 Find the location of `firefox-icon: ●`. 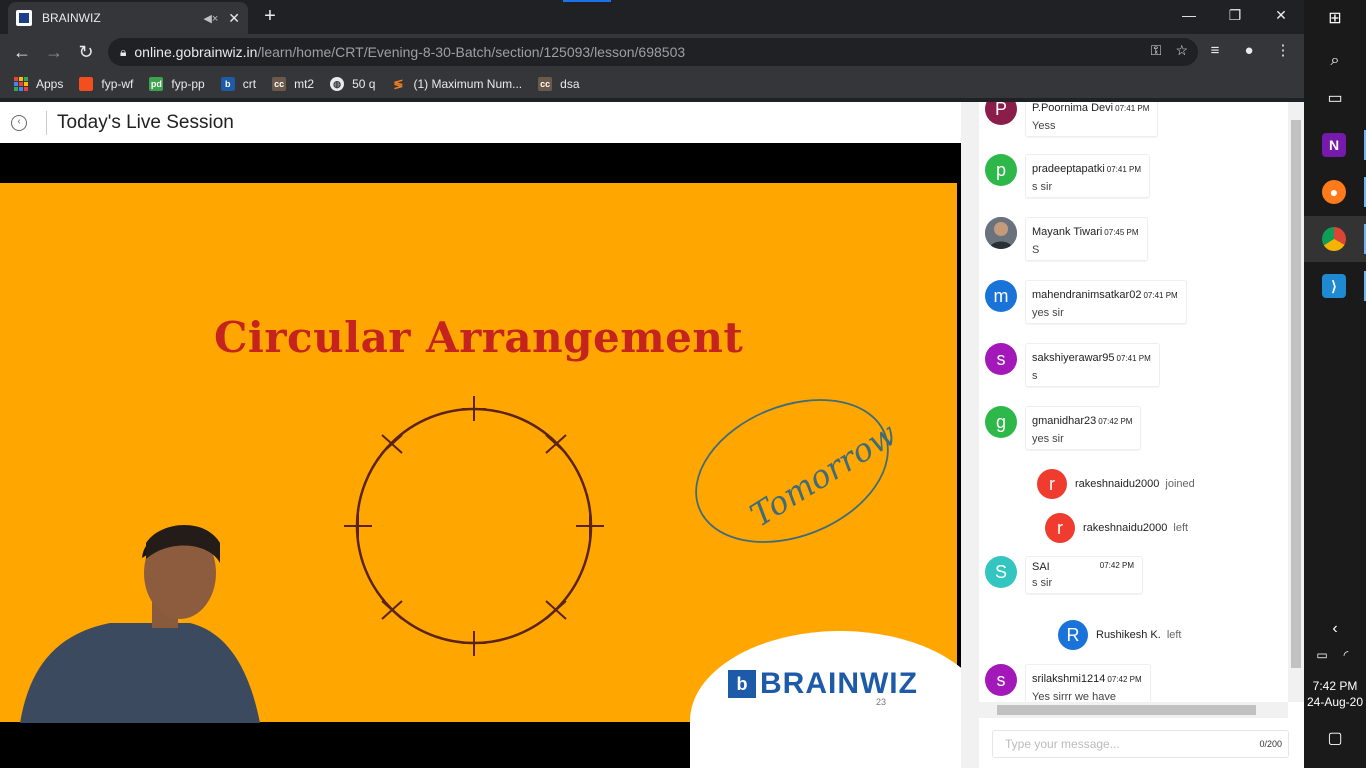

firefox-icon: ● is located at coordinates (1334, 192).